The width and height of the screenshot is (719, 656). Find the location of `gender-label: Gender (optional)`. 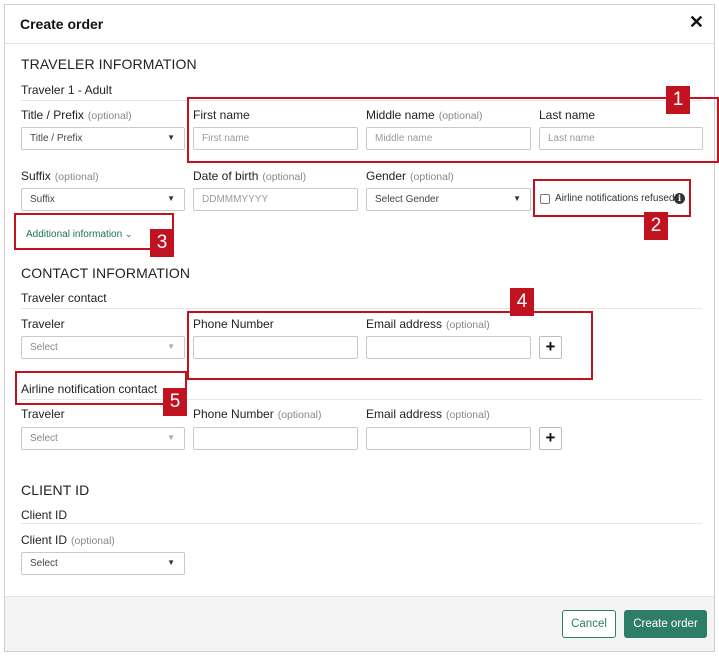

gender-label: Gender (optional) is located at coordinates (410, 176).